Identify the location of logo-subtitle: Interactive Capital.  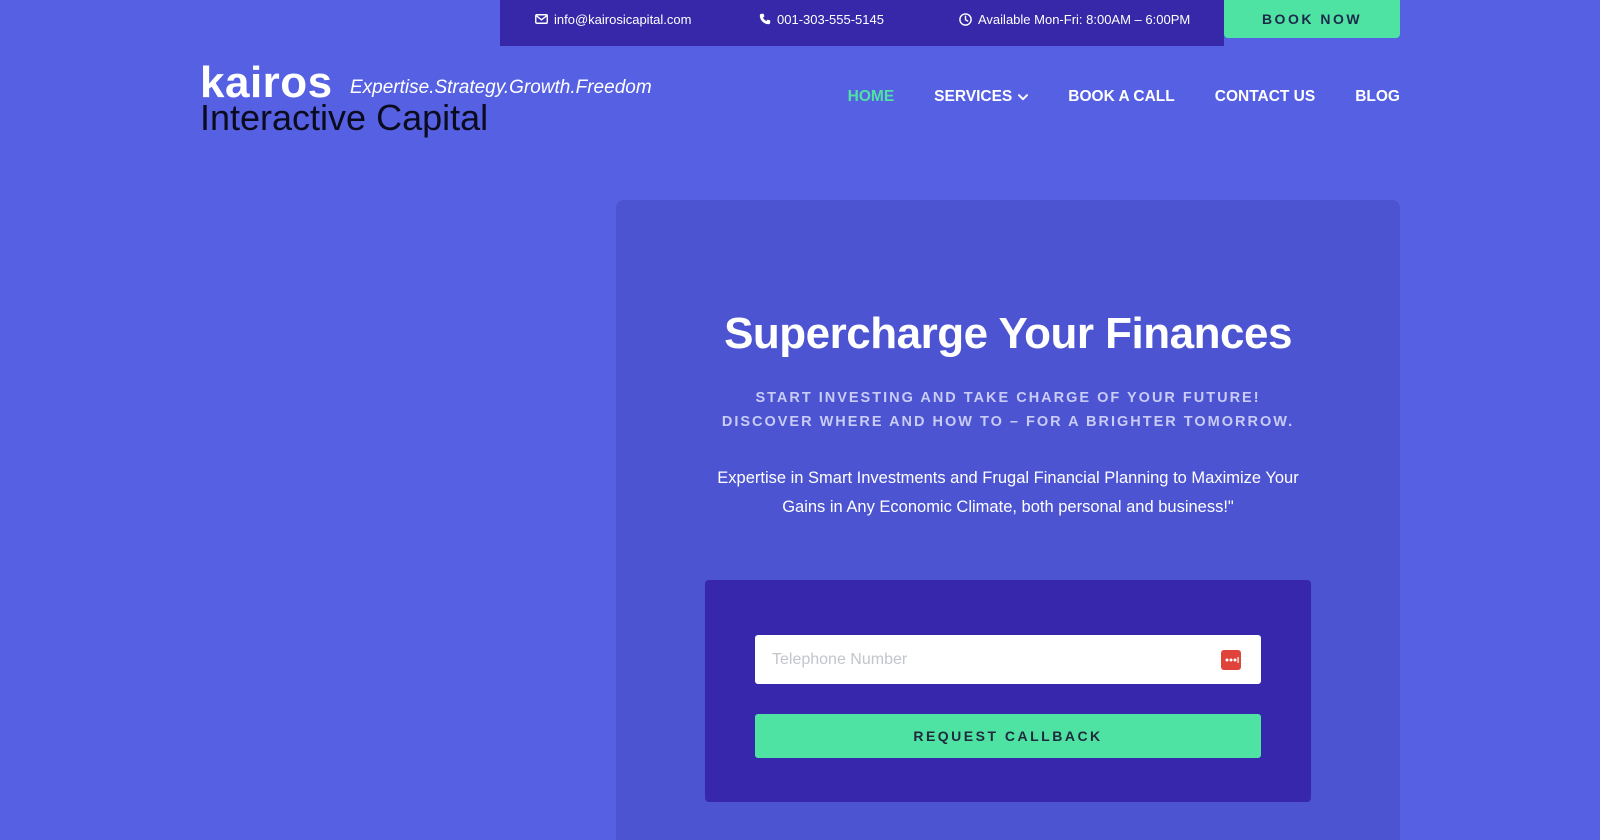
(344, 117).